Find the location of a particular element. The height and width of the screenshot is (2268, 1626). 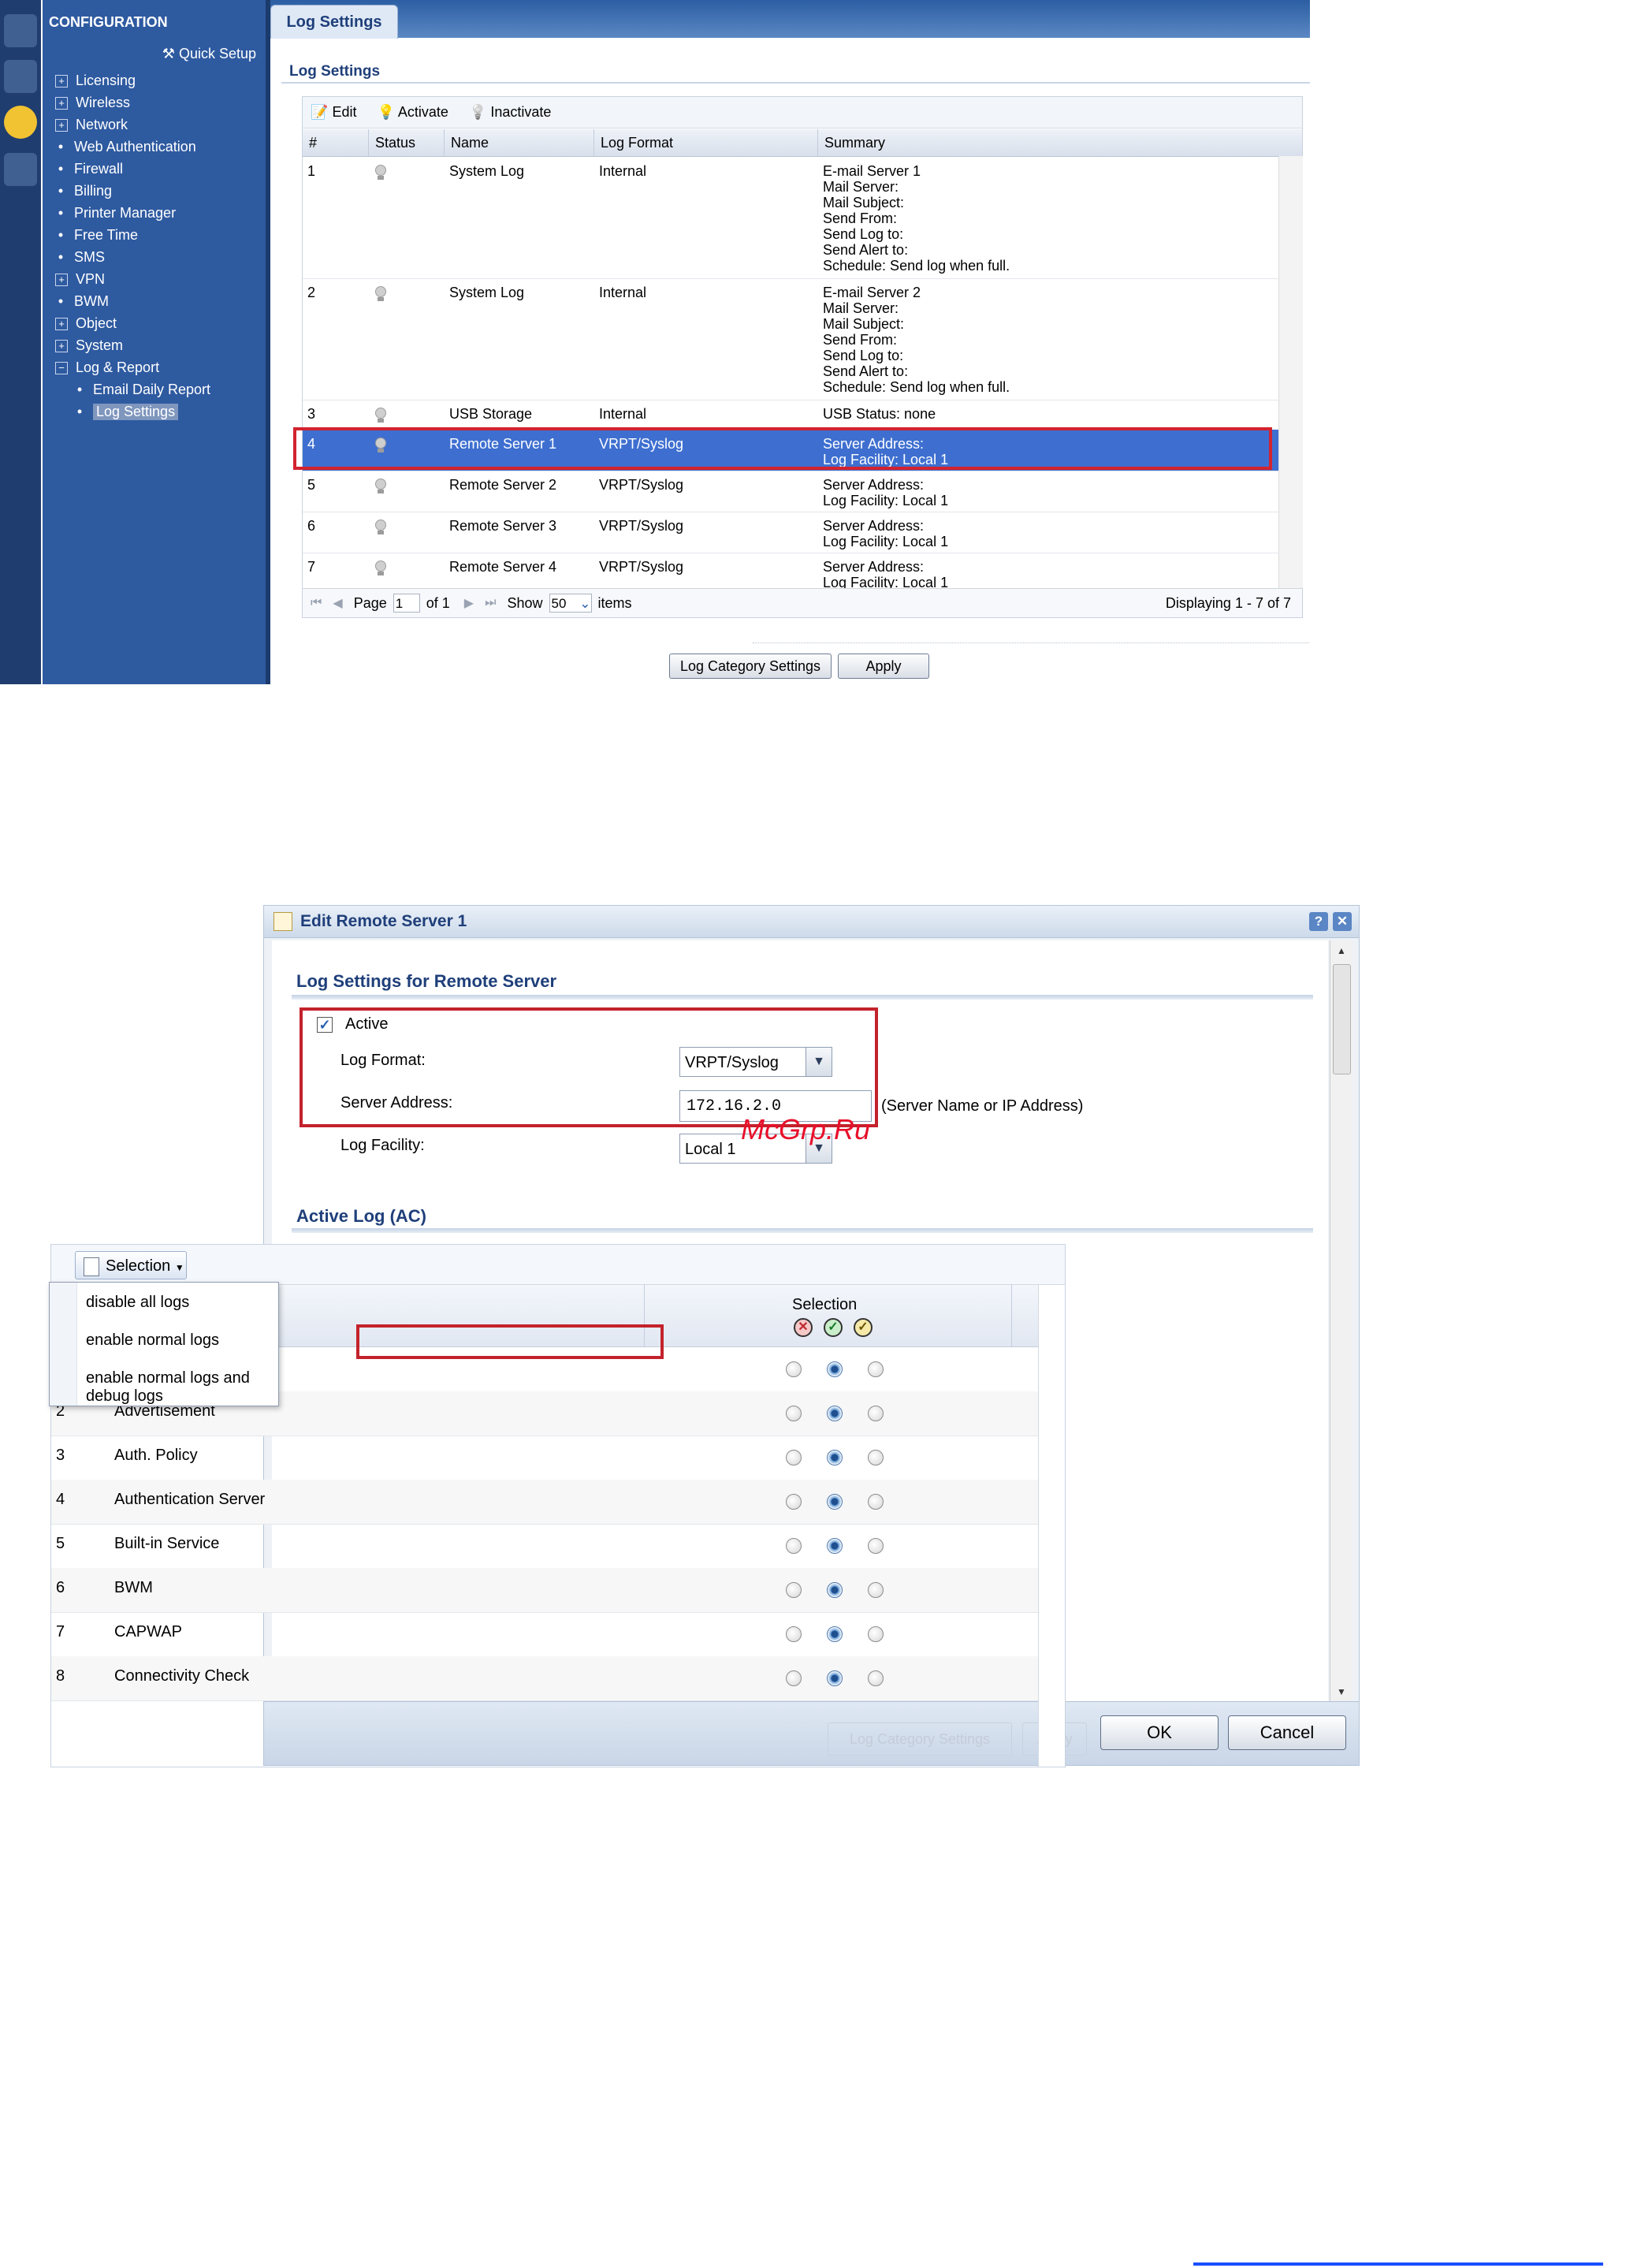

menu-item-enable-normal: enable normal logs is located at coordinates (152, 1340).